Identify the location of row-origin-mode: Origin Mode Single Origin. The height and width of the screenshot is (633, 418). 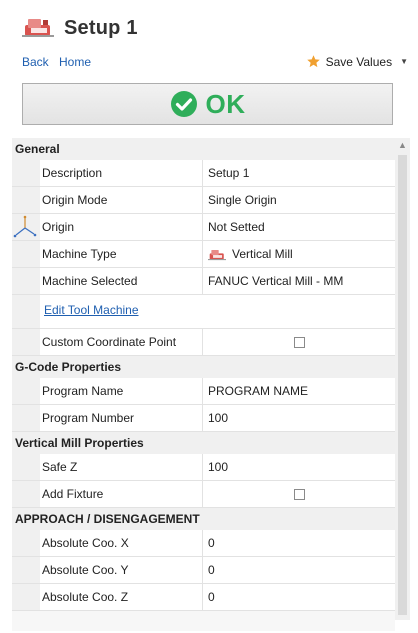
(203, 200).